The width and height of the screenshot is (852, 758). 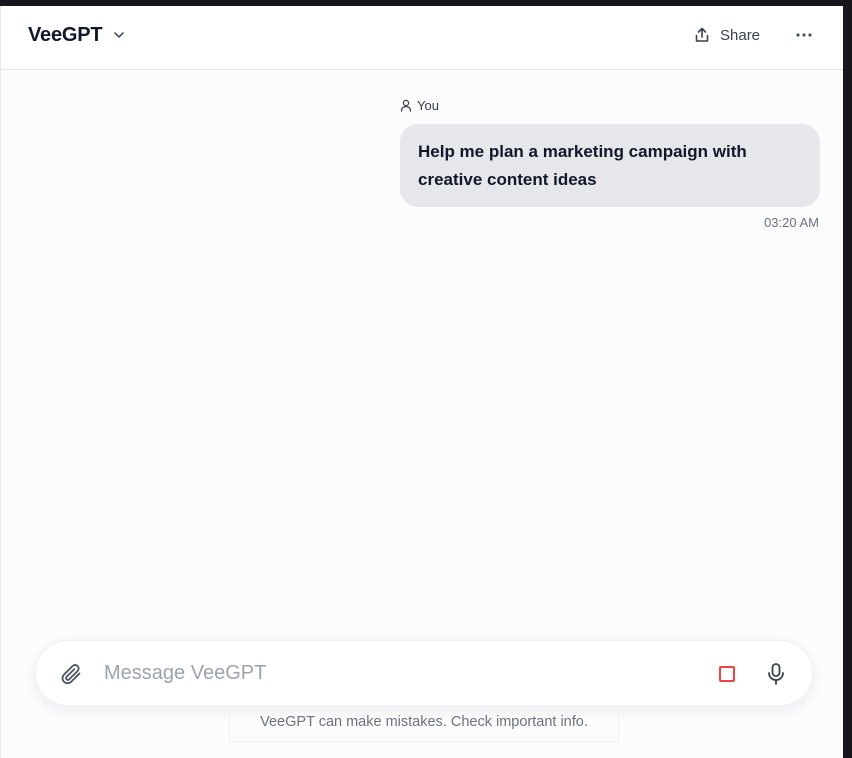 What do you see at coordinates (847, 379) in the screenshot?
I see `window-right-edge` at bounding box center [847, 379].